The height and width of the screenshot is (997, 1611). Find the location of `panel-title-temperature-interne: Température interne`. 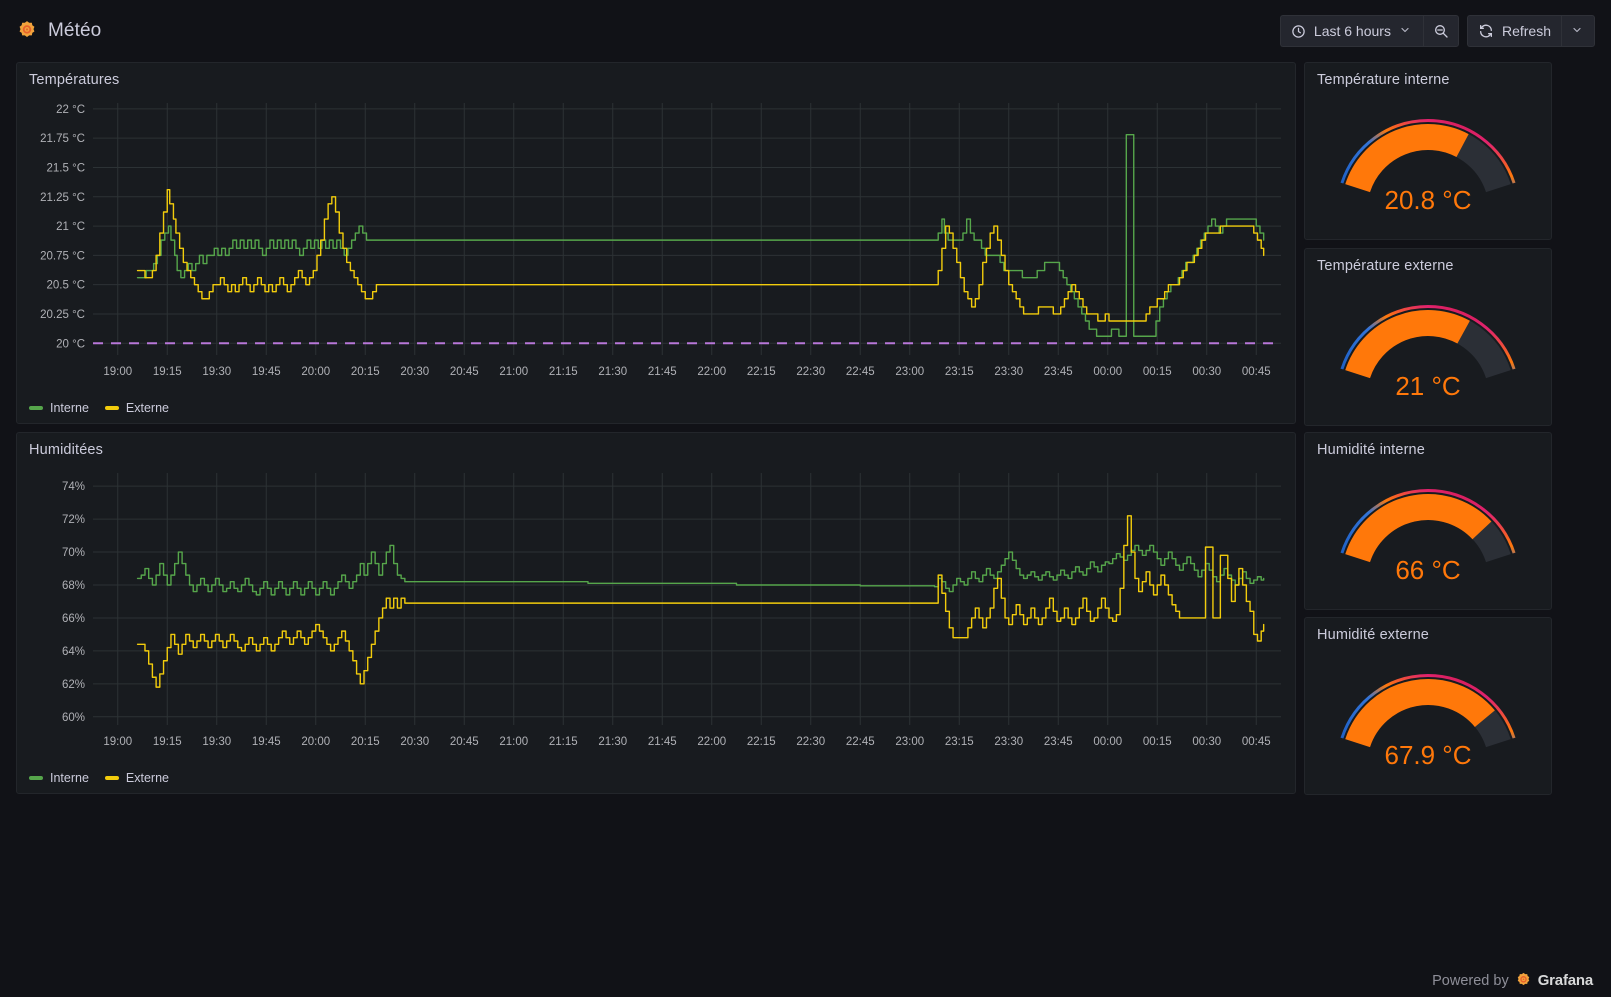

panel-title-temperature-interne: Température interne is located at coordinates (1383, 80).